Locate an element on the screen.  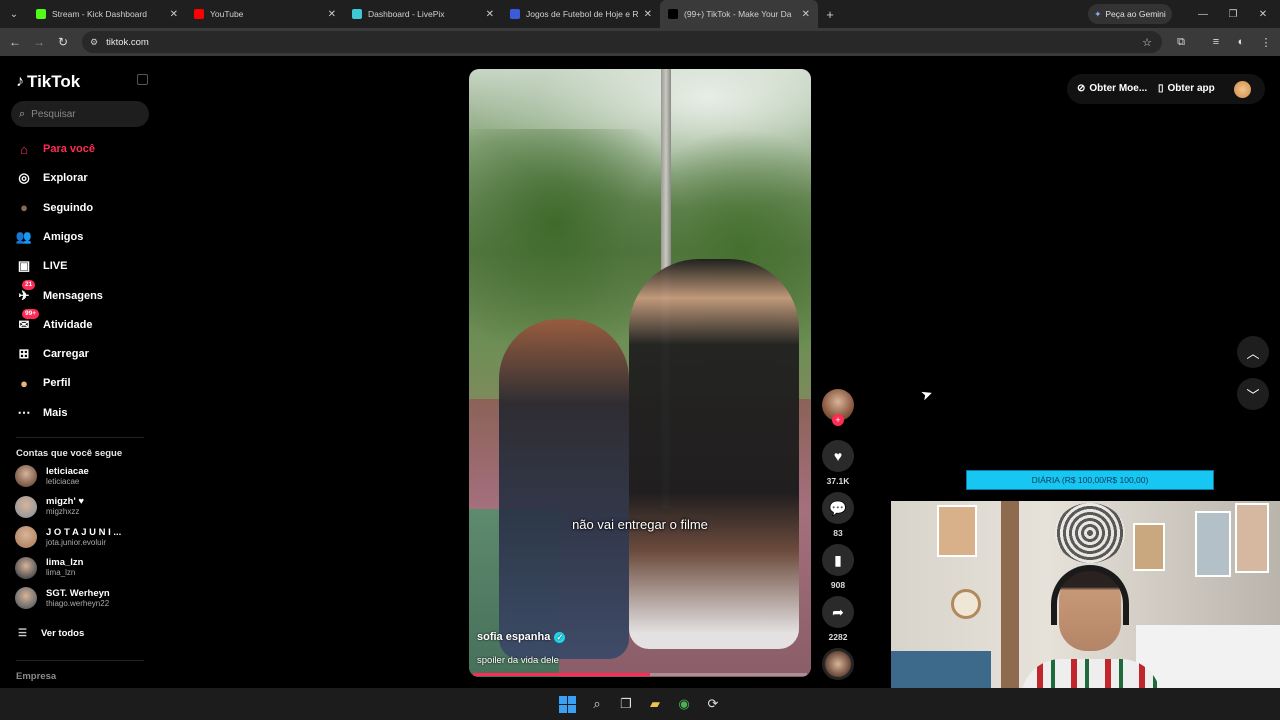
previous-video-button: ︿ is located at coordinates (1253, 352).